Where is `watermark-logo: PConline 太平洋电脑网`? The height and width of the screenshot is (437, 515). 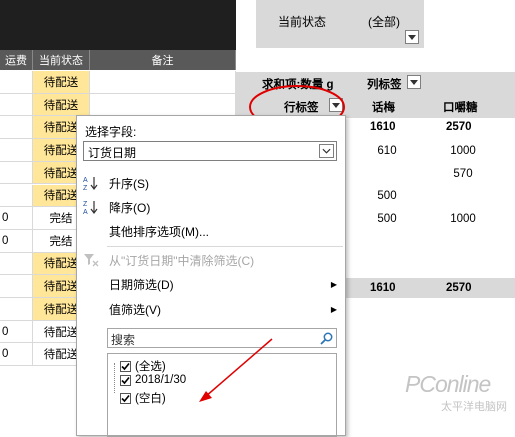 watermark-logo: PConline 太平洋电脑网 is located at coordinates (459, 395).